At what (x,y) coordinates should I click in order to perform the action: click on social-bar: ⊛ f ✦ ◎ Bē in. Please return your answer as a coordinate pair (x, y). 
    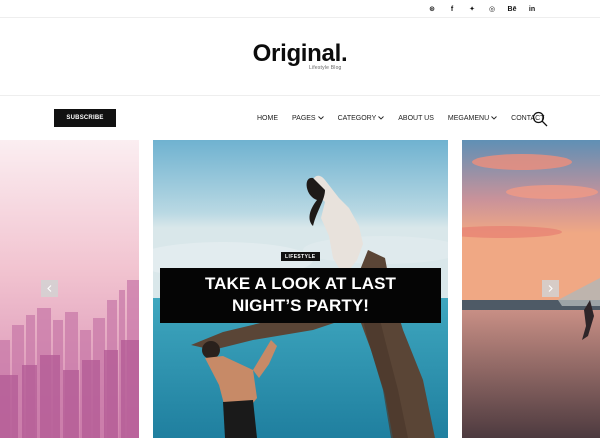
    Looking at the image, I should click on (300, 9).